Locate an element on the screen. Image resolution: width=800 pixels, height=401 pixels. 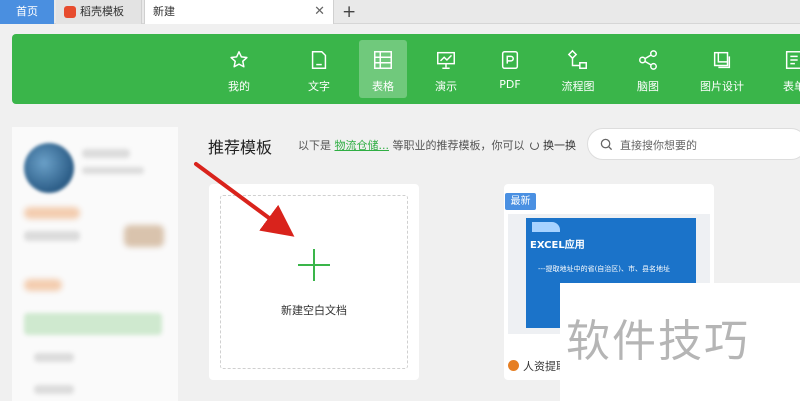
tool-label: 图片设计 is located at coordinates (722, 86).